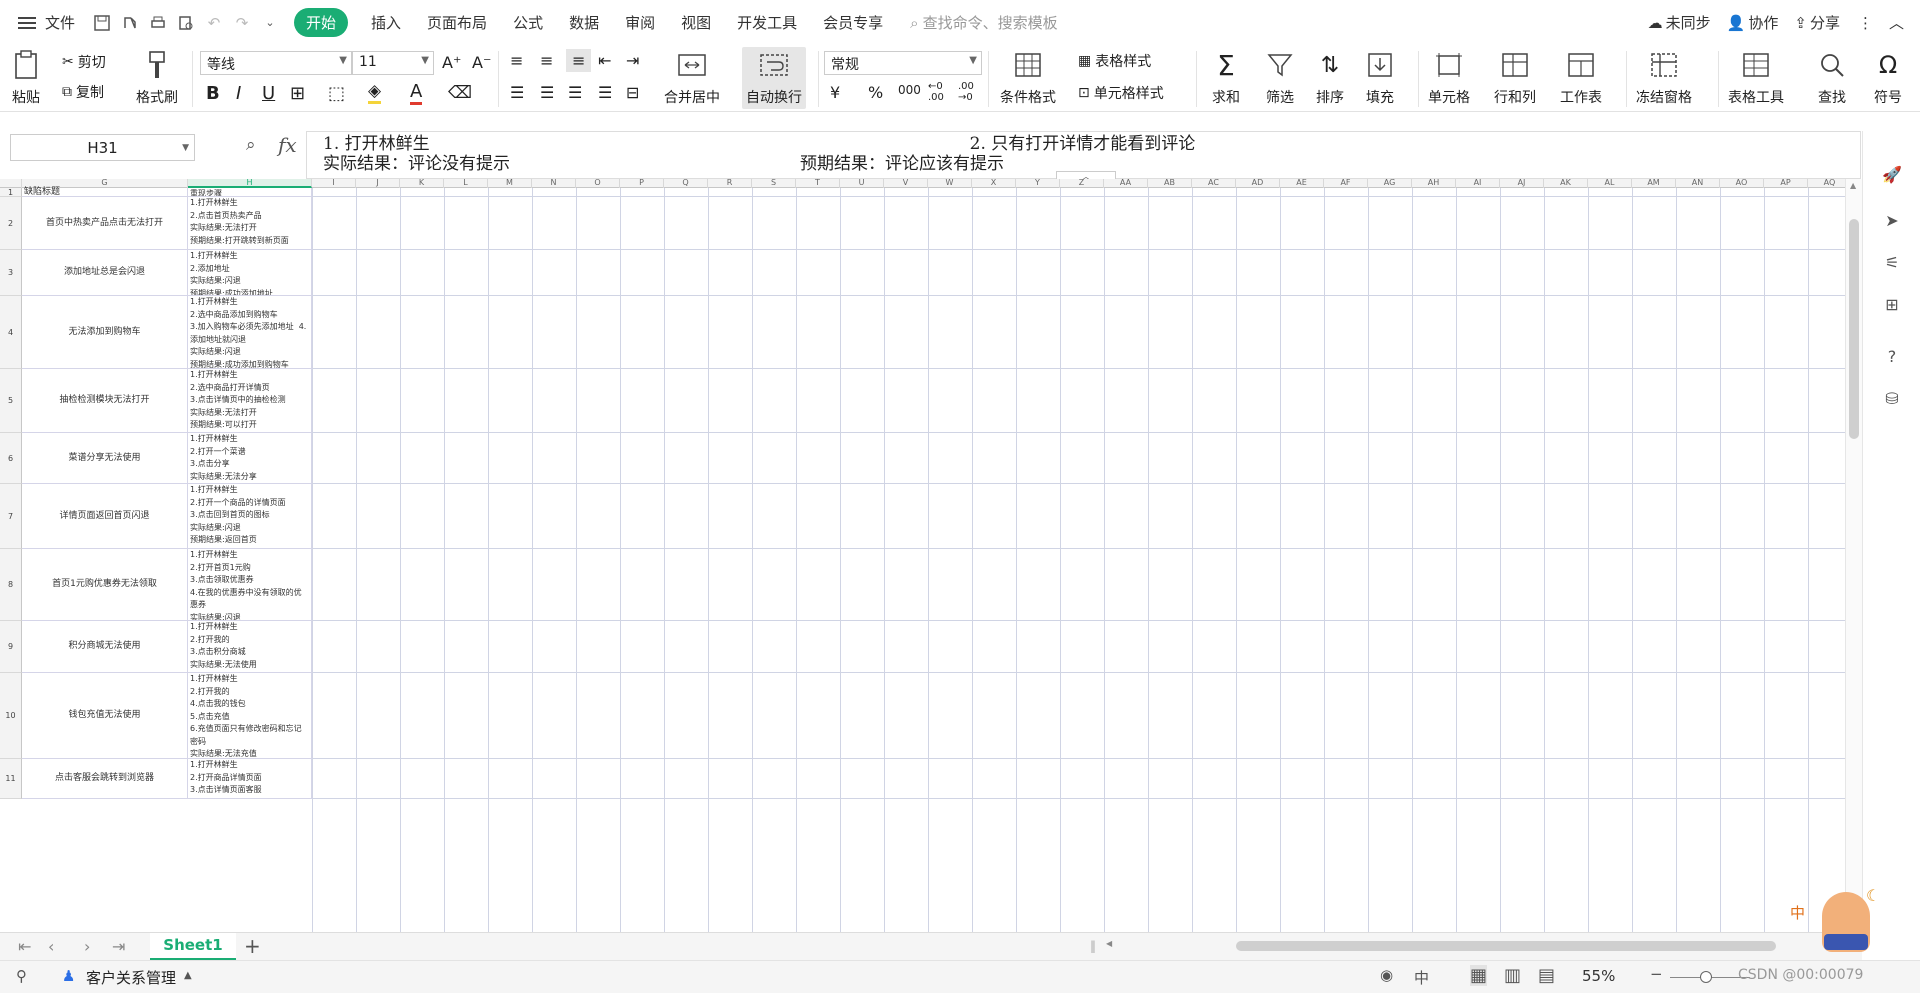  What do you see at coordinates (1698, 183) in the screenshot?
I see `column-header-an: AN` at bounding box center [1698, 183].